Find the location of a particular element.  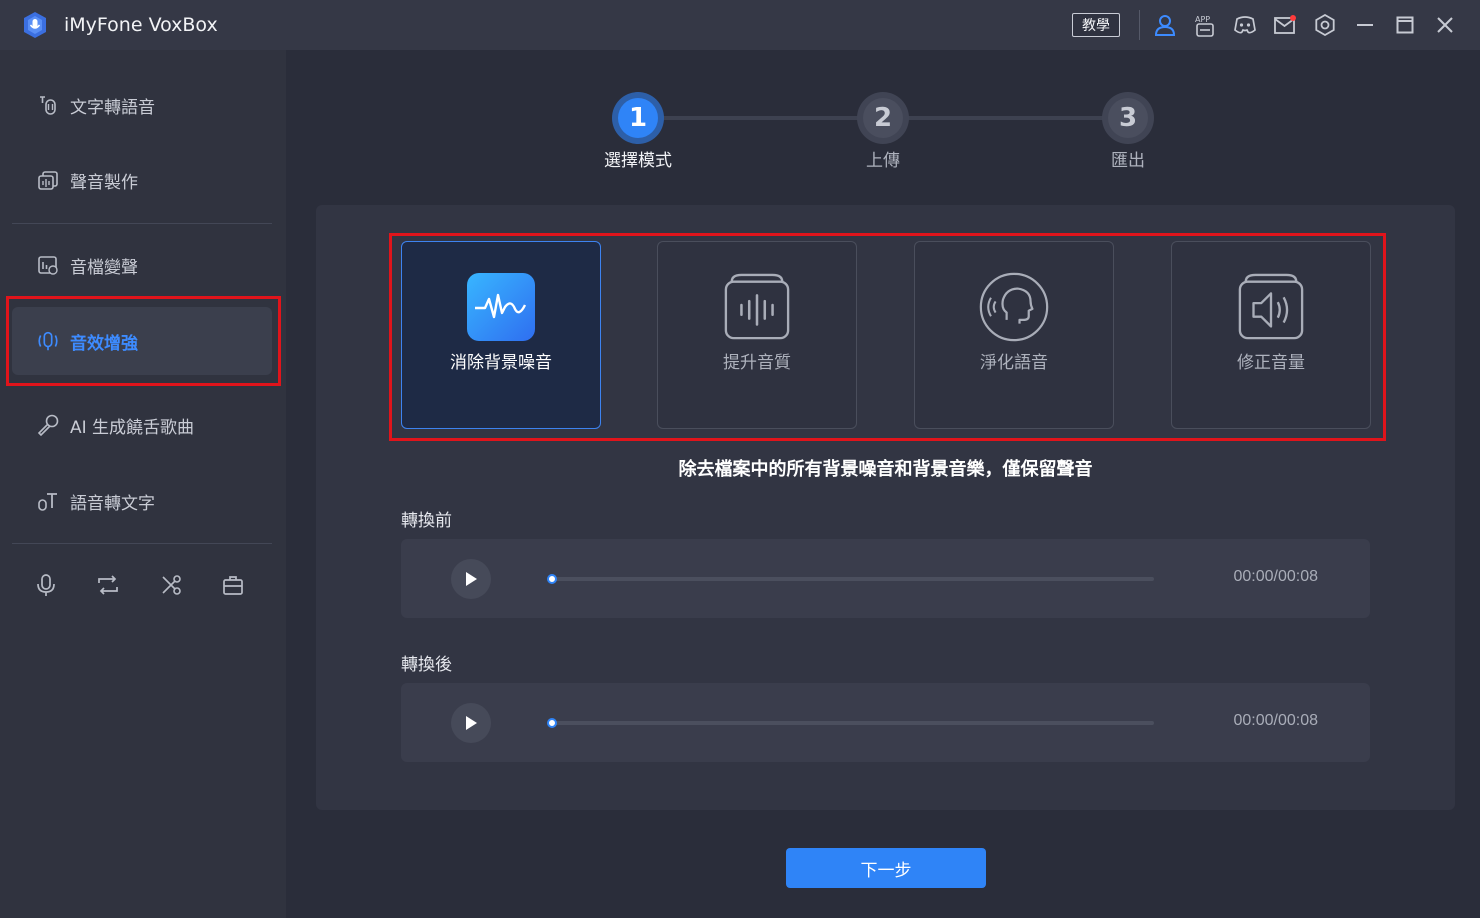

after-label: 轉換後 is located at coordinates (426, 665).